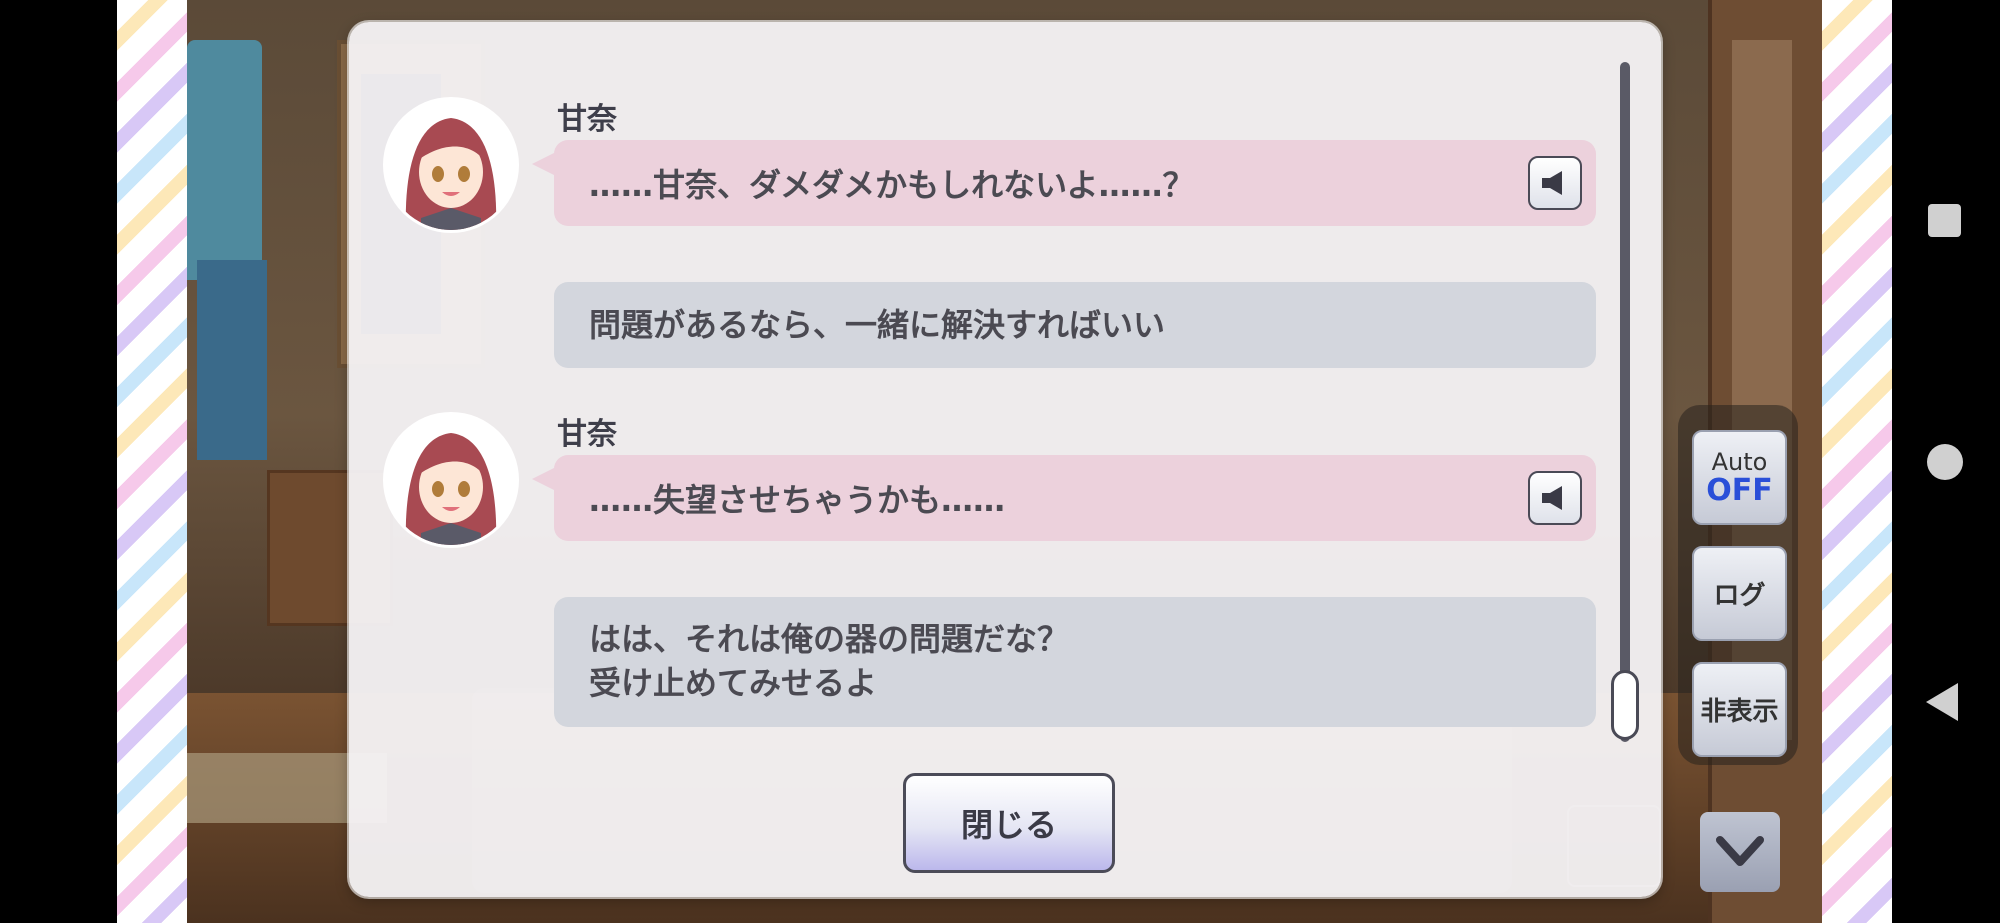  I want to click on auto-state: OFF, so click(1739, 490).